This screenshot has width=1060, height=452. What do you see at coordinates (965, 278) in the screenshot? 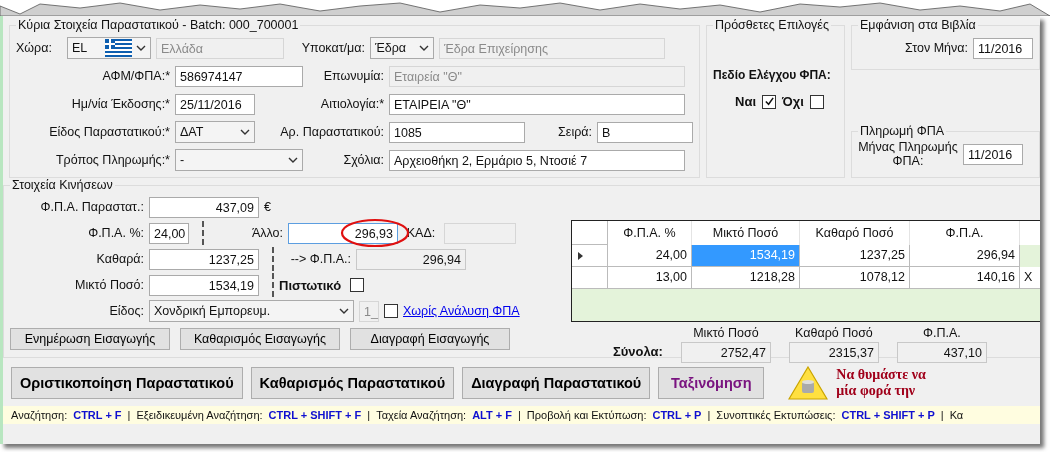
I see `table-cell: 140,16` at bounding box center [965, 278].